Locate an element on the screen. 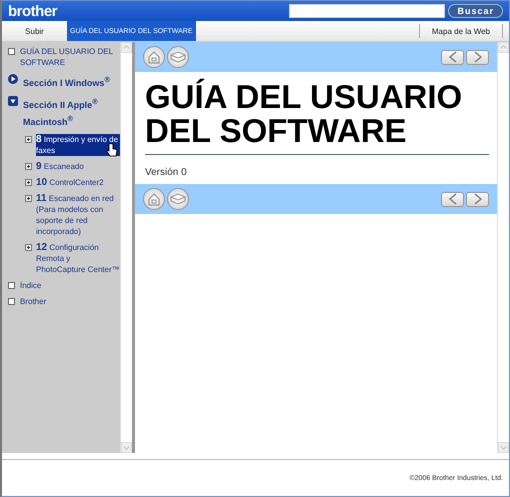 This screenshot has width=510, height=497. brand-logo: brother is located at coordinates (32, 11).